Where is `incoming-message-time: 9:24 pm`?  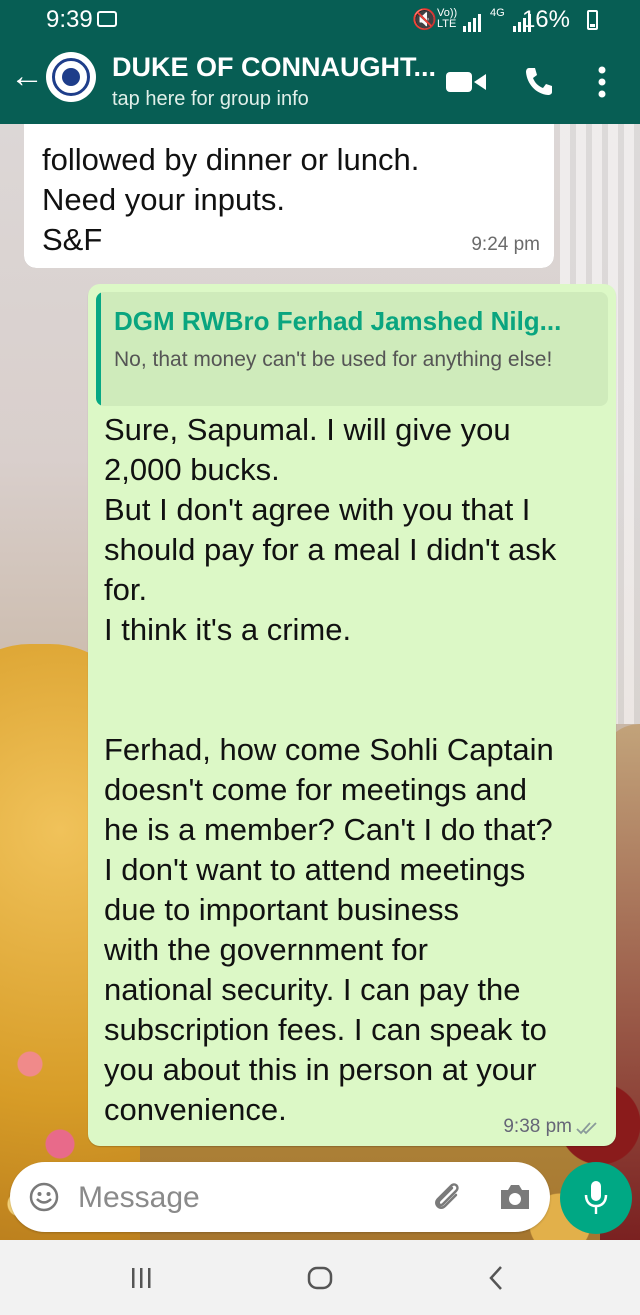
incoming-message-time: 9:24 pm is located at coordinates (505, 244).